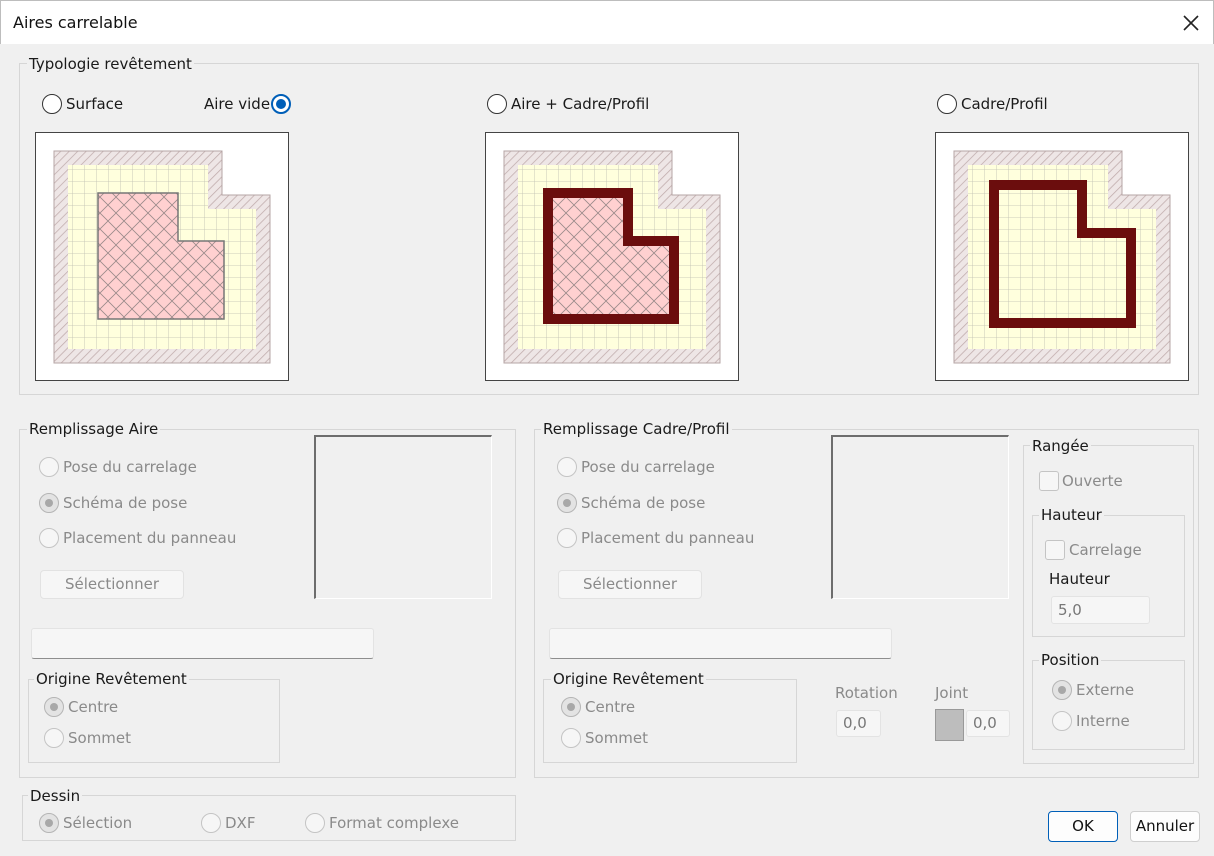  I want to click on rotation-input: 0,0, so click(858, 723).